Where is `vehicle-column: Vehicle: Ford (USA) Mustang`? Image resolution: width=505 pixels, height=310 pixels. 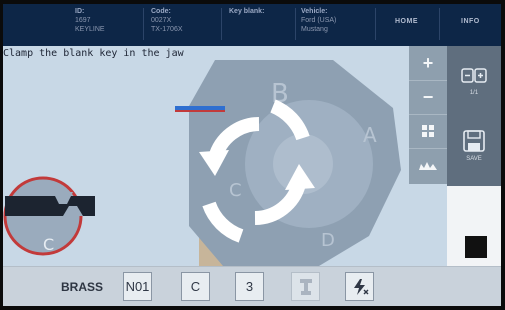
vehicle-column: Vehicle: Ford (USA) Mustang is located at coordinates (318, 20).